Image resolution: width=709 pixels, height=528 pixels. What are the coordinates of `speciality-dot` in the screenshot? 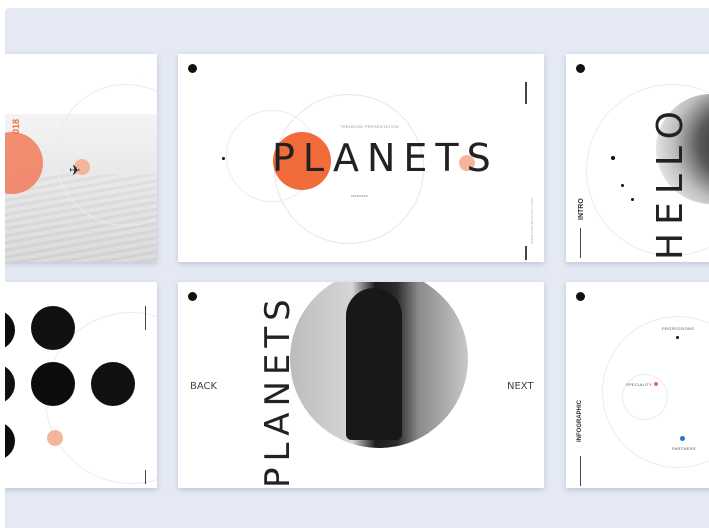 It's located at (656, 384).